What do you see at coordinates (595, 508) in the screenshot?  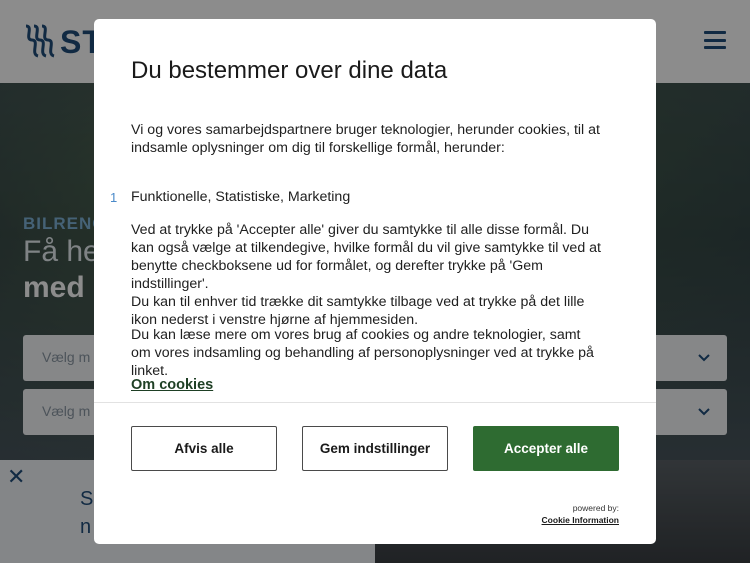 I see `powered-by-label: powered by:` at bounding box center [595, 508].